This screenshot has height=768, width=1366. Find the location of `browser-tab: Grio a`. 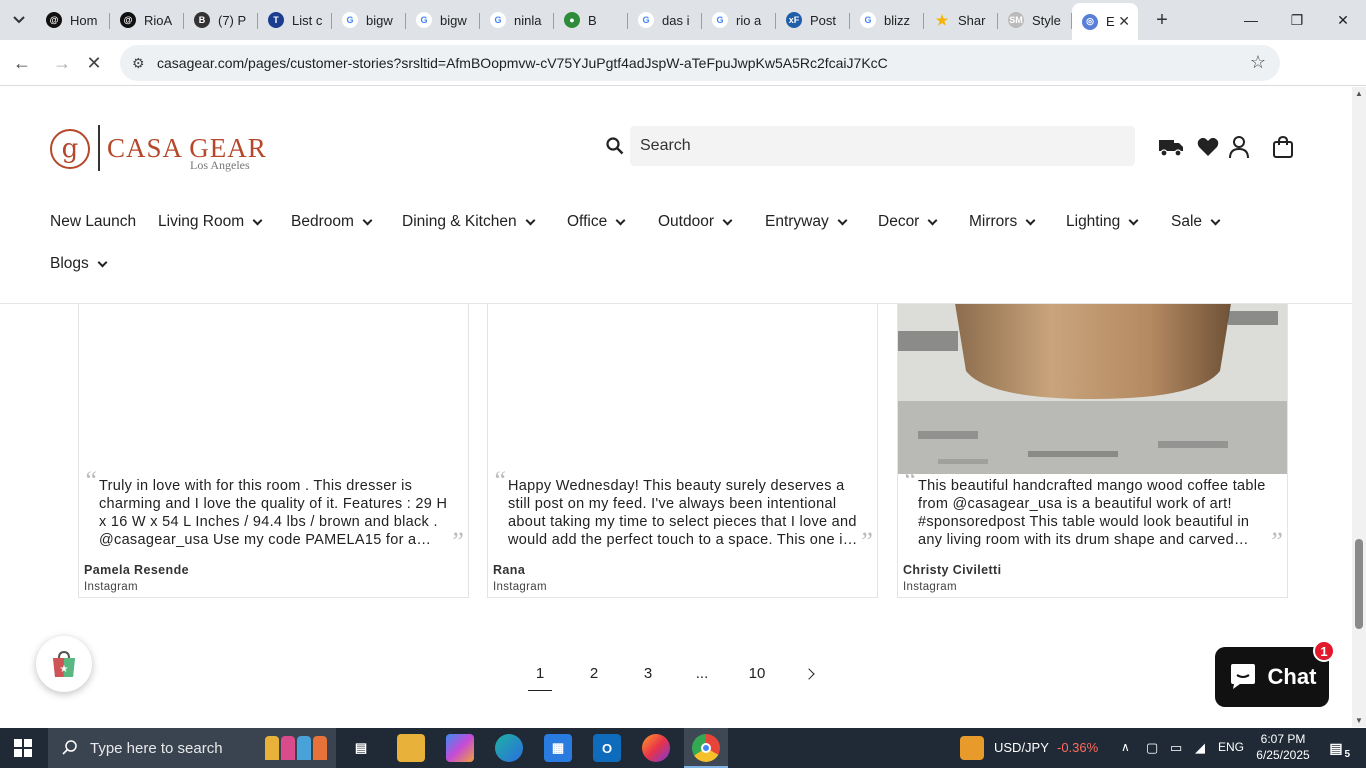

browser-tab: Grio a is located at coordinates (739, 20).